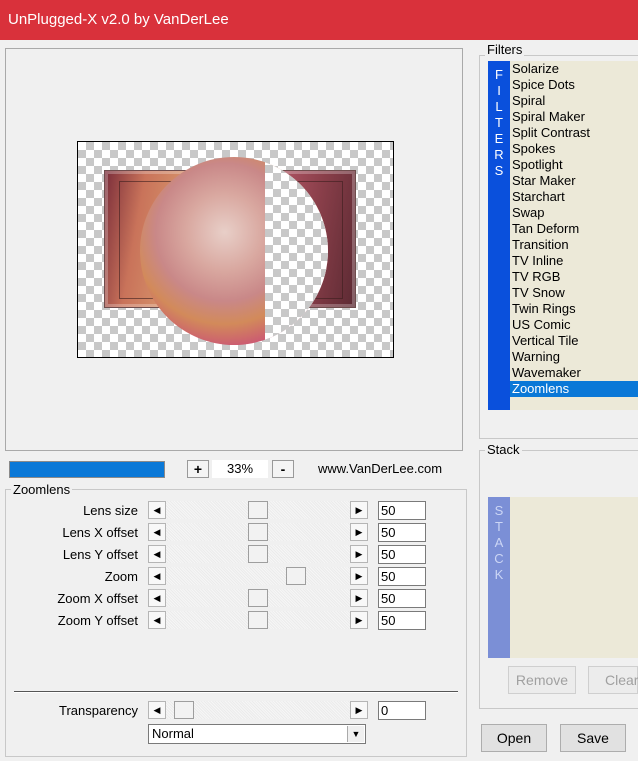 This screenshot has height=761, width=638. Describe the element at coordinates (100, 554) in the screenshot. I see `slider-label: Lens Y offset` at that location.